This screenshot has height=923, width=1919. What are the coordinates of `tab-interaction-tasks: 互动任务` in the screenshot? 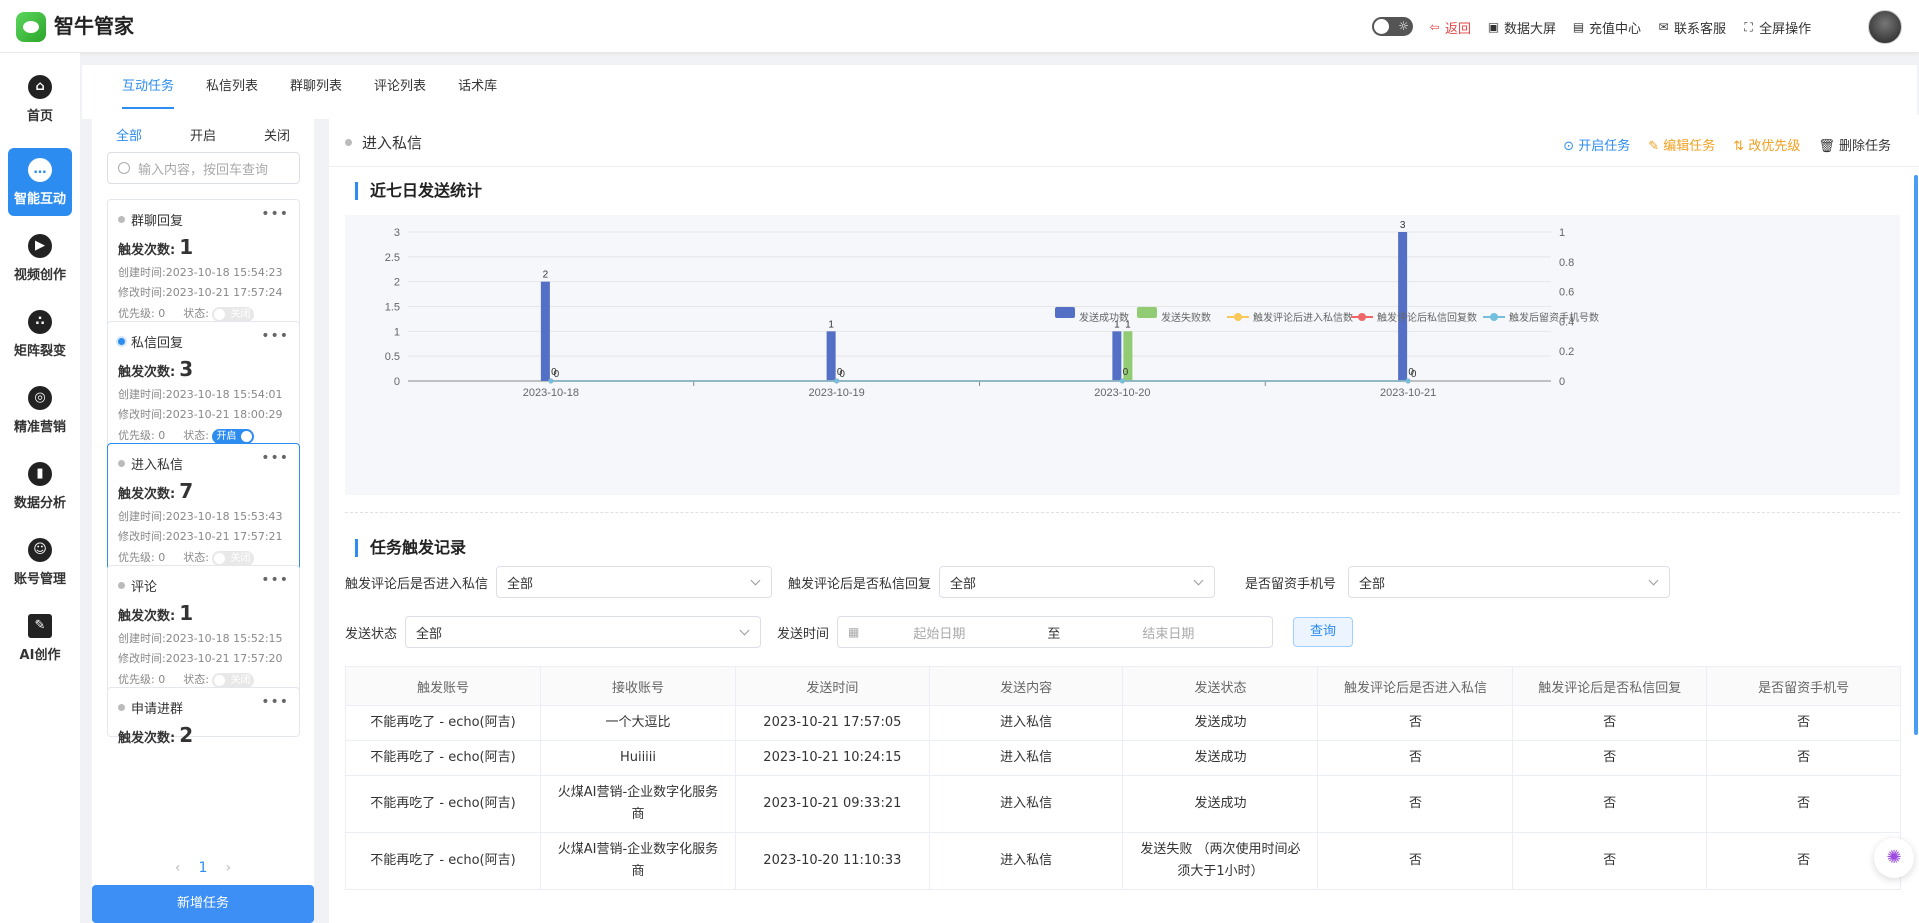 It's located at (148, 87).